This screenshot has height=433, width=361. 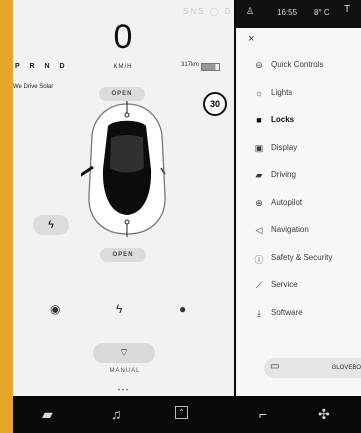 What do you see at coordinates (259, 147) in the screenshot?
I see `display-icon: ▣` at bounding box center [259, 147].